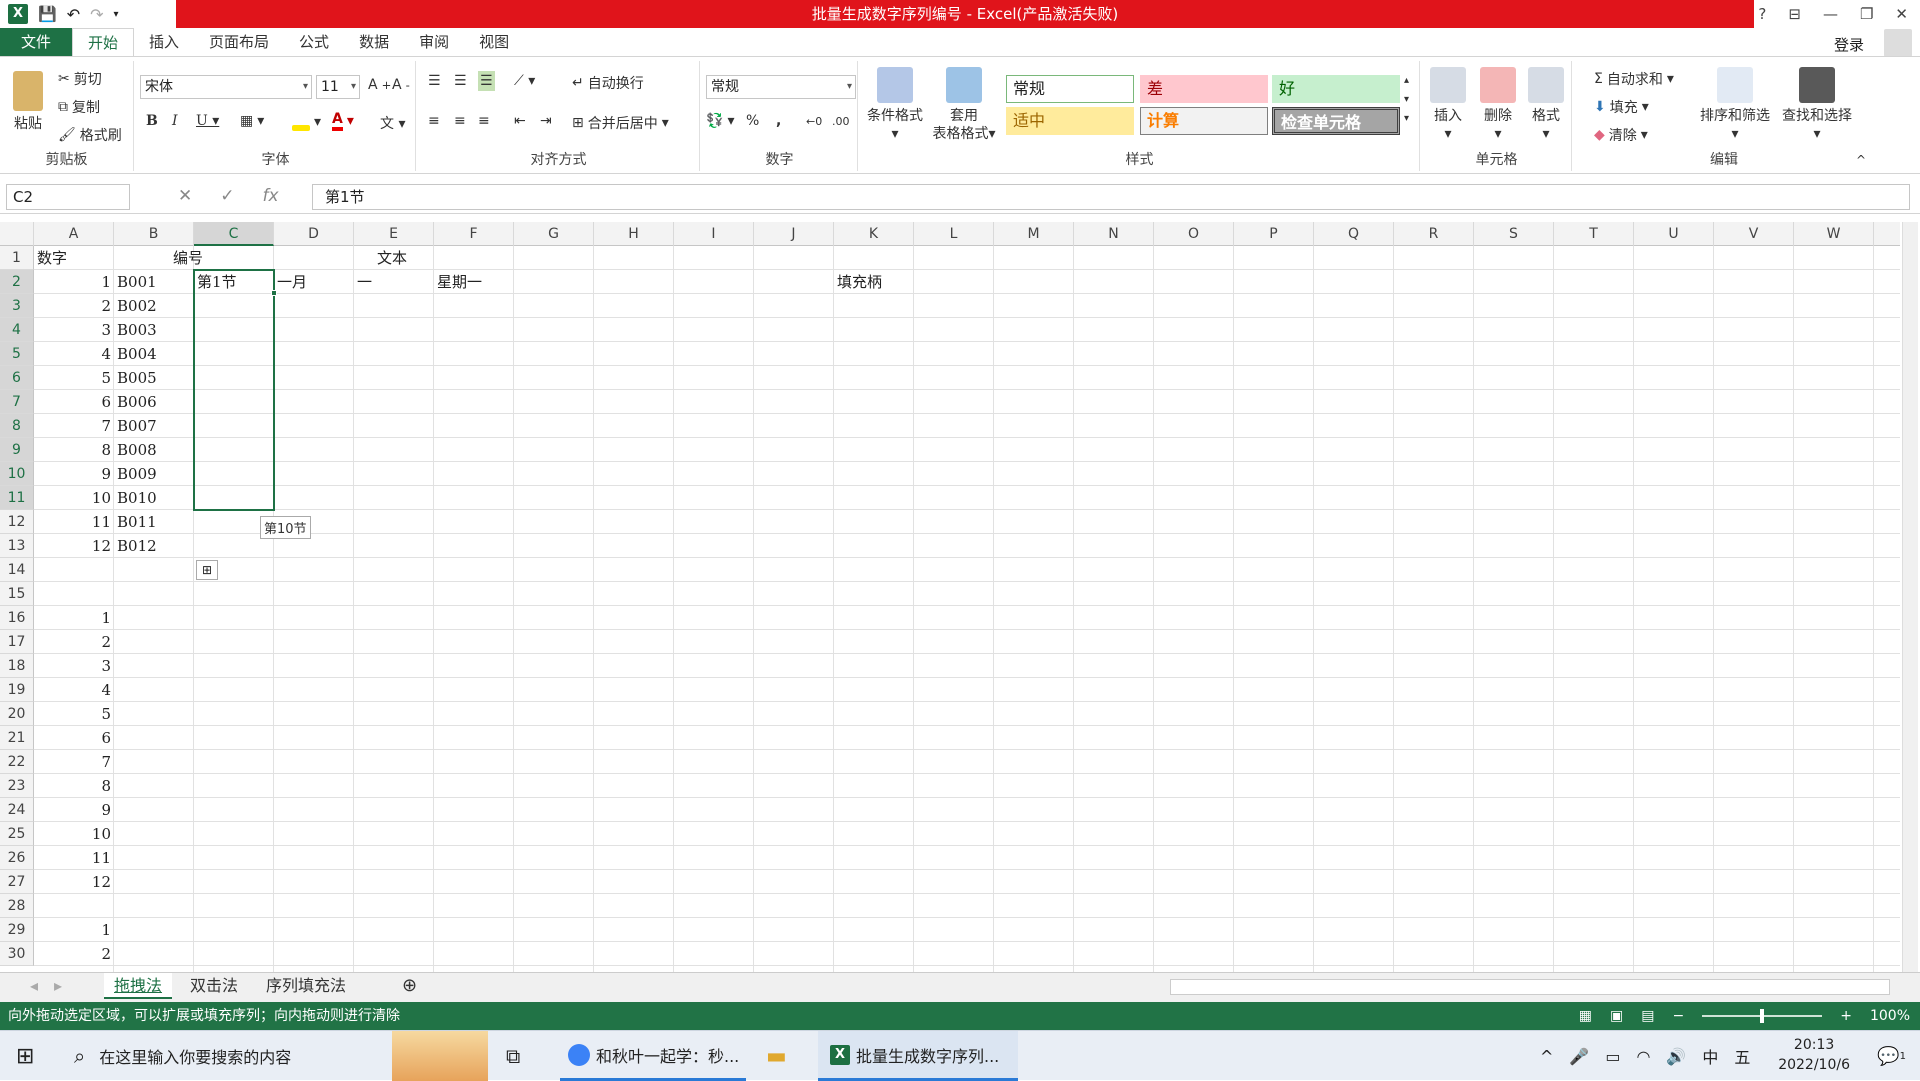 This screenshot has height=1081, width=1920. I want to click on column-header-c: C, so click(234, 234).